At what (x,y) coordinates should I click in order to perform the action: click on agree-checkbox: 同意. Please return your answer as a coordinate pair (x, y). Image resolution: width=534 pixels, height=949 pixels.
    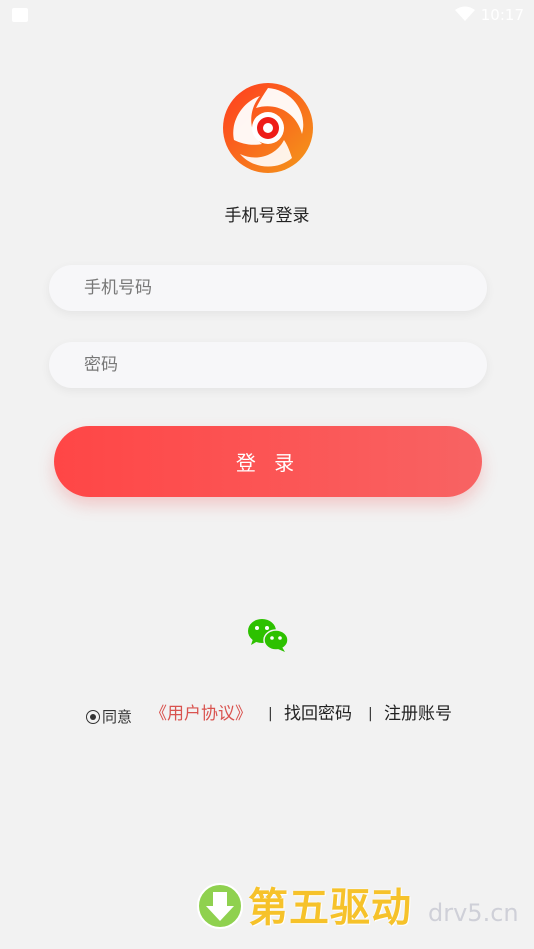
    Looking at the image, I should click on (109, 717).